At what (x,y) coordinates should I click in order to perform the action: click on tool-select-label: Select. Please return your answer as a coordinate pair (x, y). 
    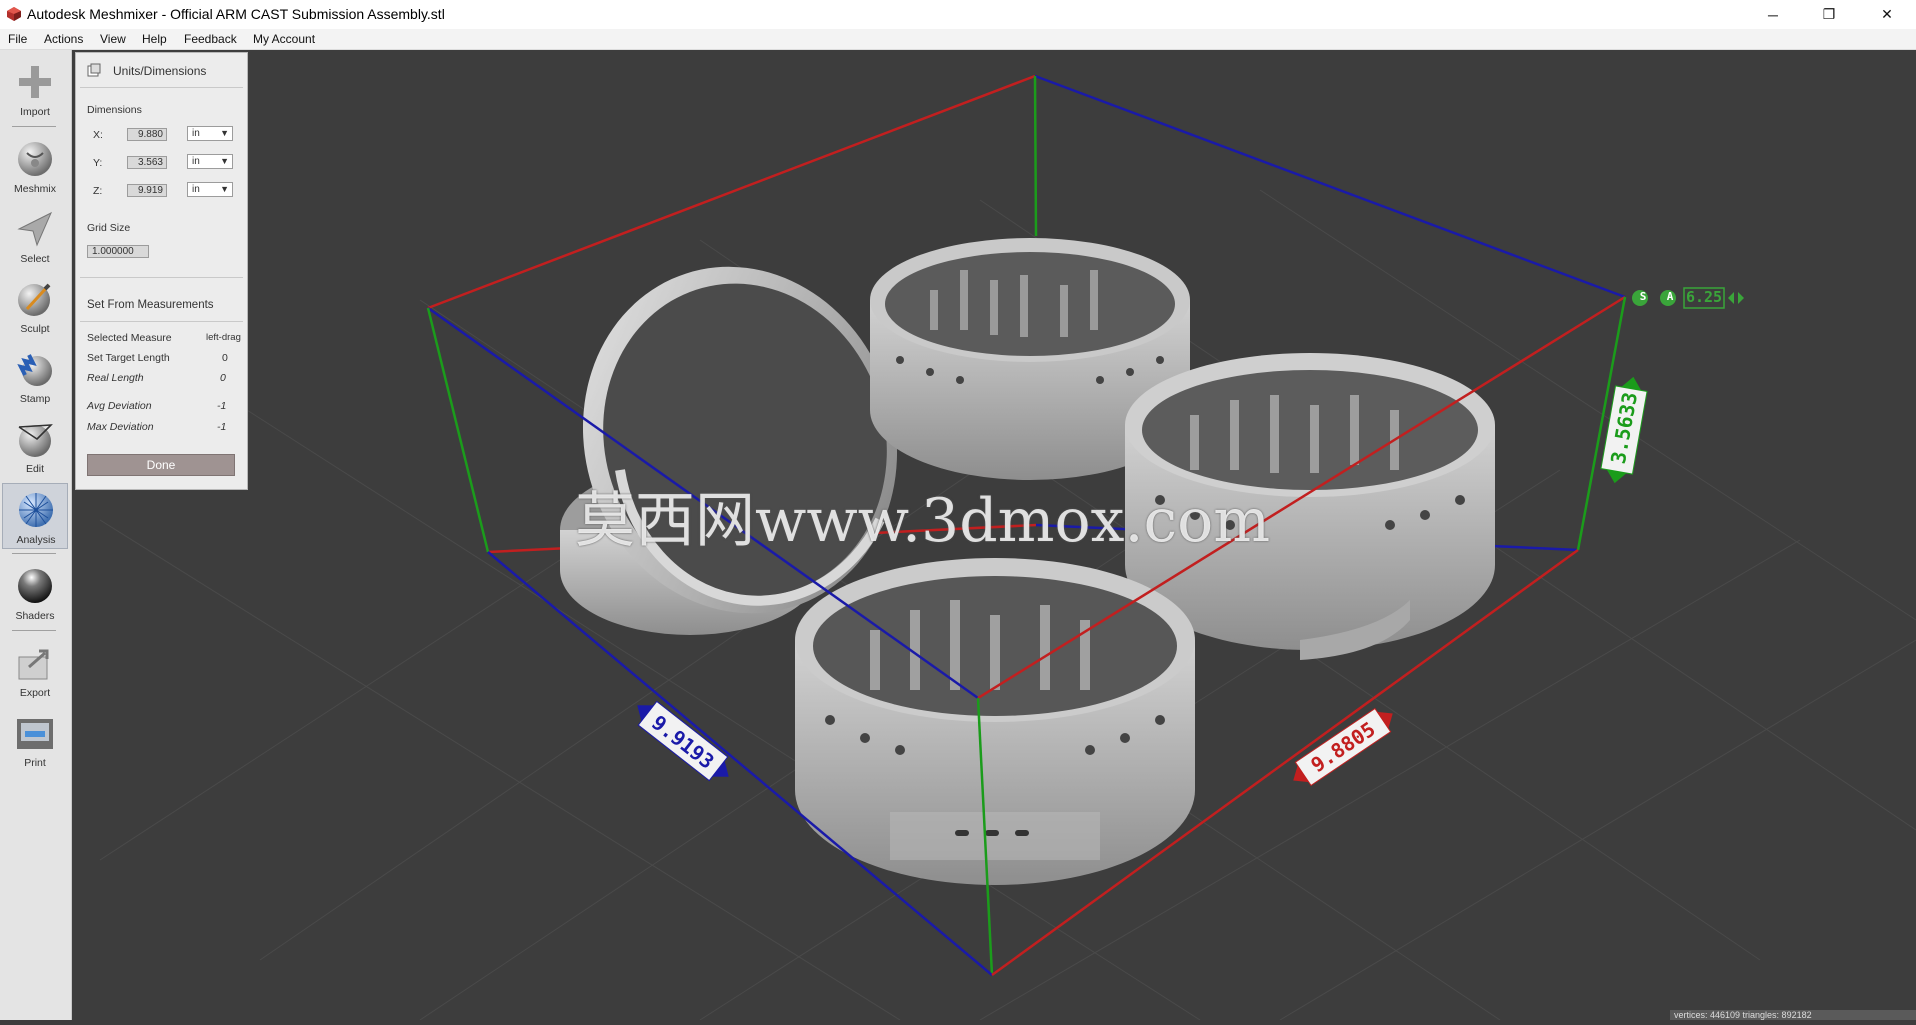
    Looking at the image, I should click on (35, 259).